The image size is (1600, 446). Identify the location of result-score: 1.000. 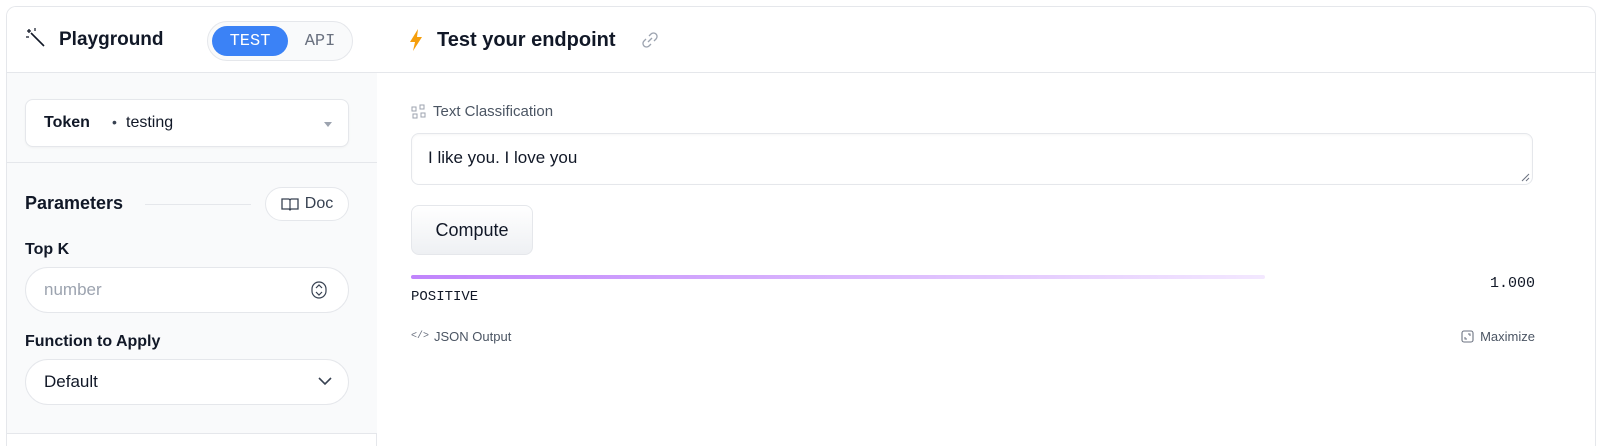
(1512, 283).